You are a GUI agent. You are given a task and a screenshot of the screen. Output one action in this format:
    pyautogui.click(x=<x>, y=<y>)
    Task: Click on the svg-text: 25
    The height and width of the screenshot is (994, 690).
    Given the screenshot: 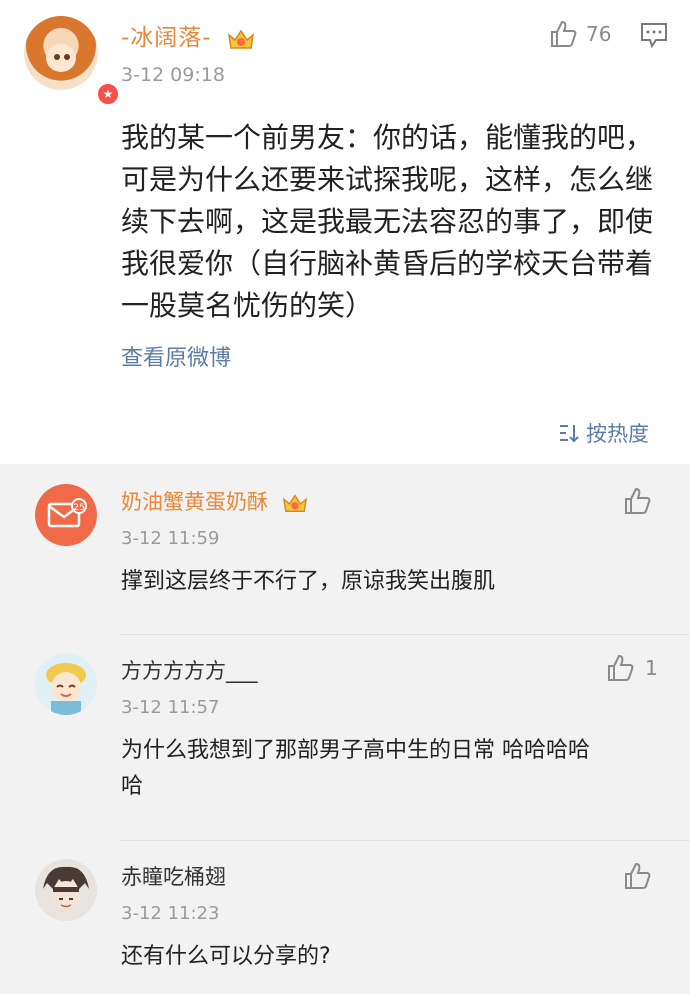 What is the action you would take?
    pyautogui.click(x=78, y=508)
    